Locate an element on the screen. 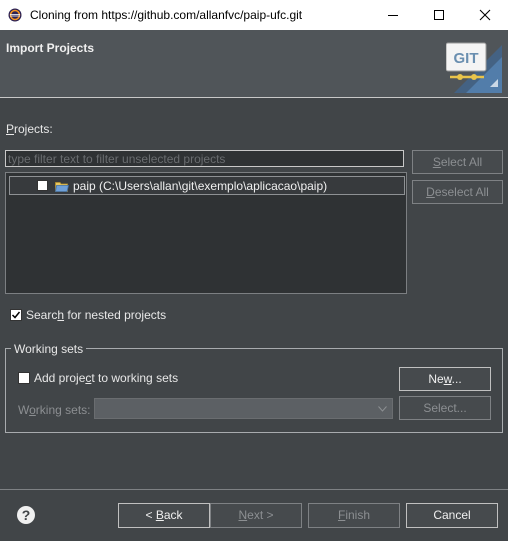  deselect-all-rest: eselect All is located at coordinates (461, 192).